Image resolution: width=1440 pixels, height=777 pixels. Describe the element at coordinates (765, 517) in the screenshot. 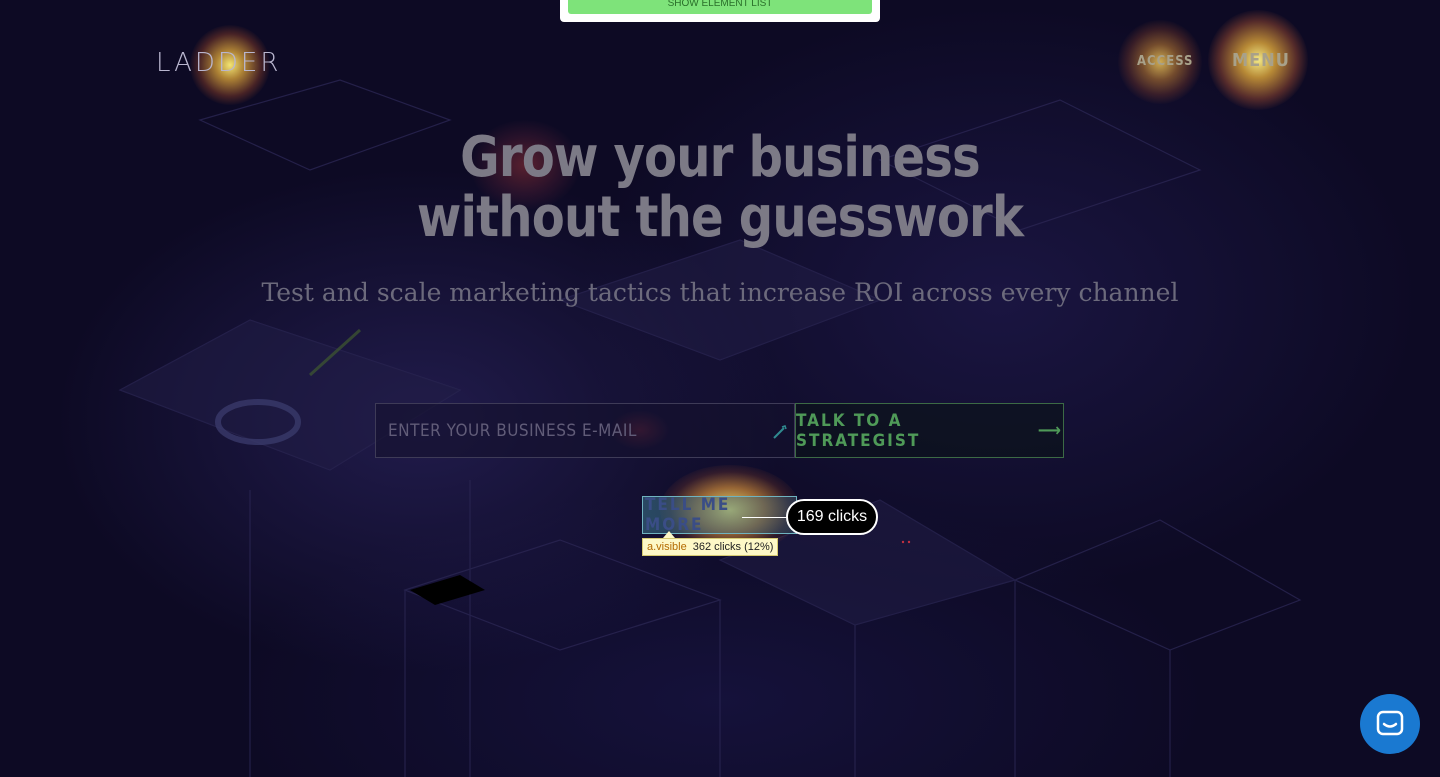

I see `bubble-connector` at that location.